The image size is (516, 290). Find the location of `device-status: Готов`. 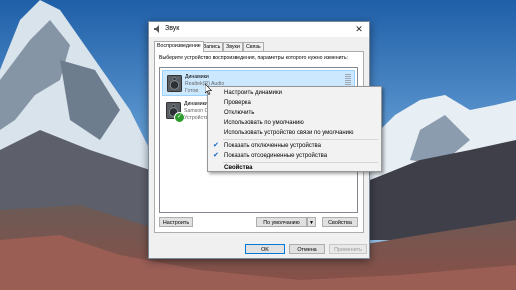

device-status: Готов is located at coordinates (192, 91).